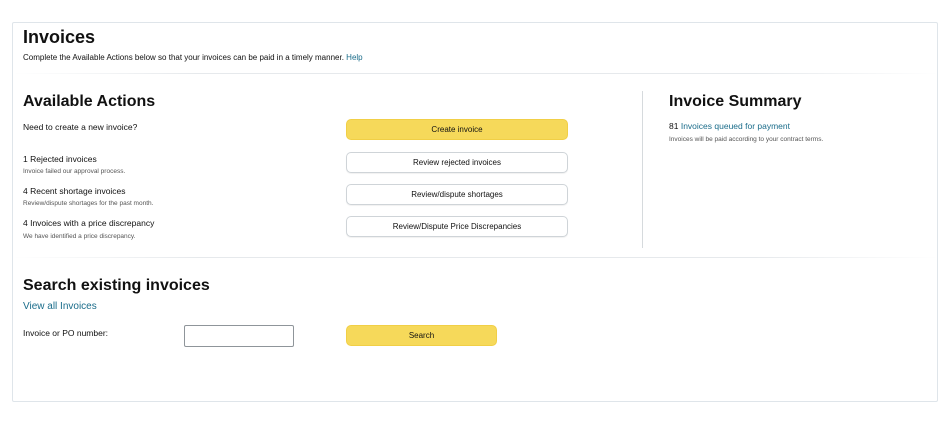 The height and width of the screenshot is (422, 952). I want to click on invoice-po-input, so click(239, 336).